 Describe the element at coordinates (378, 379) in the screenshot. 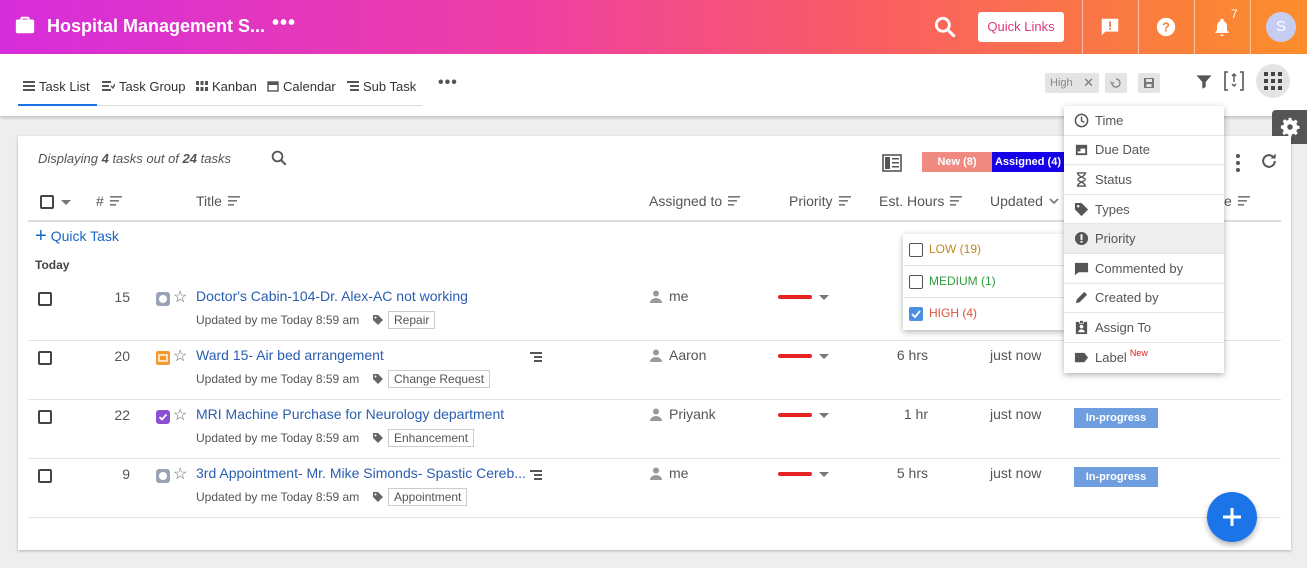

I see `tag-icon` at that location.